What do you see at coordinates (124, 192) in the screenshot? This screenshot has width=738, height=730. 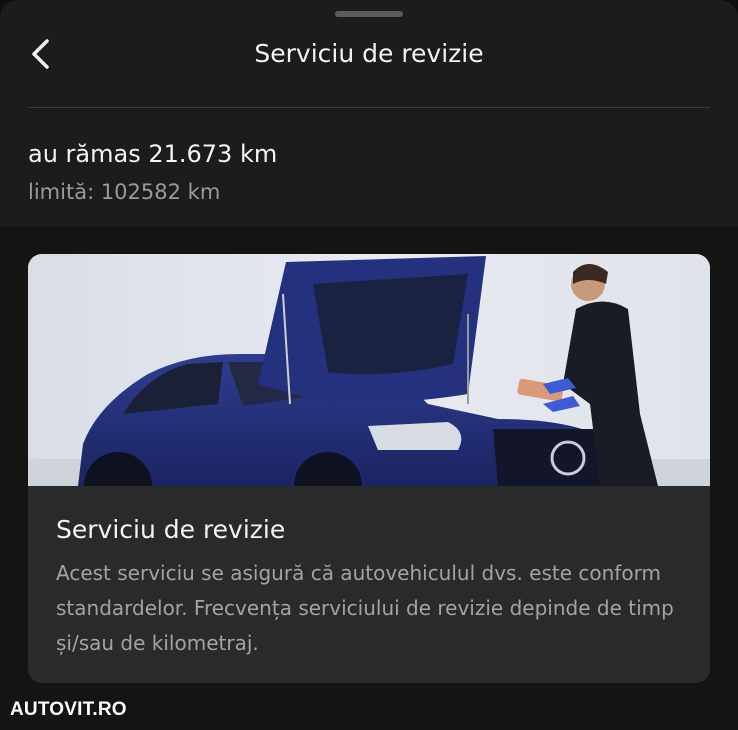 I see `distance-limit: limită: 102582 km` at bounding box center [124, 192].